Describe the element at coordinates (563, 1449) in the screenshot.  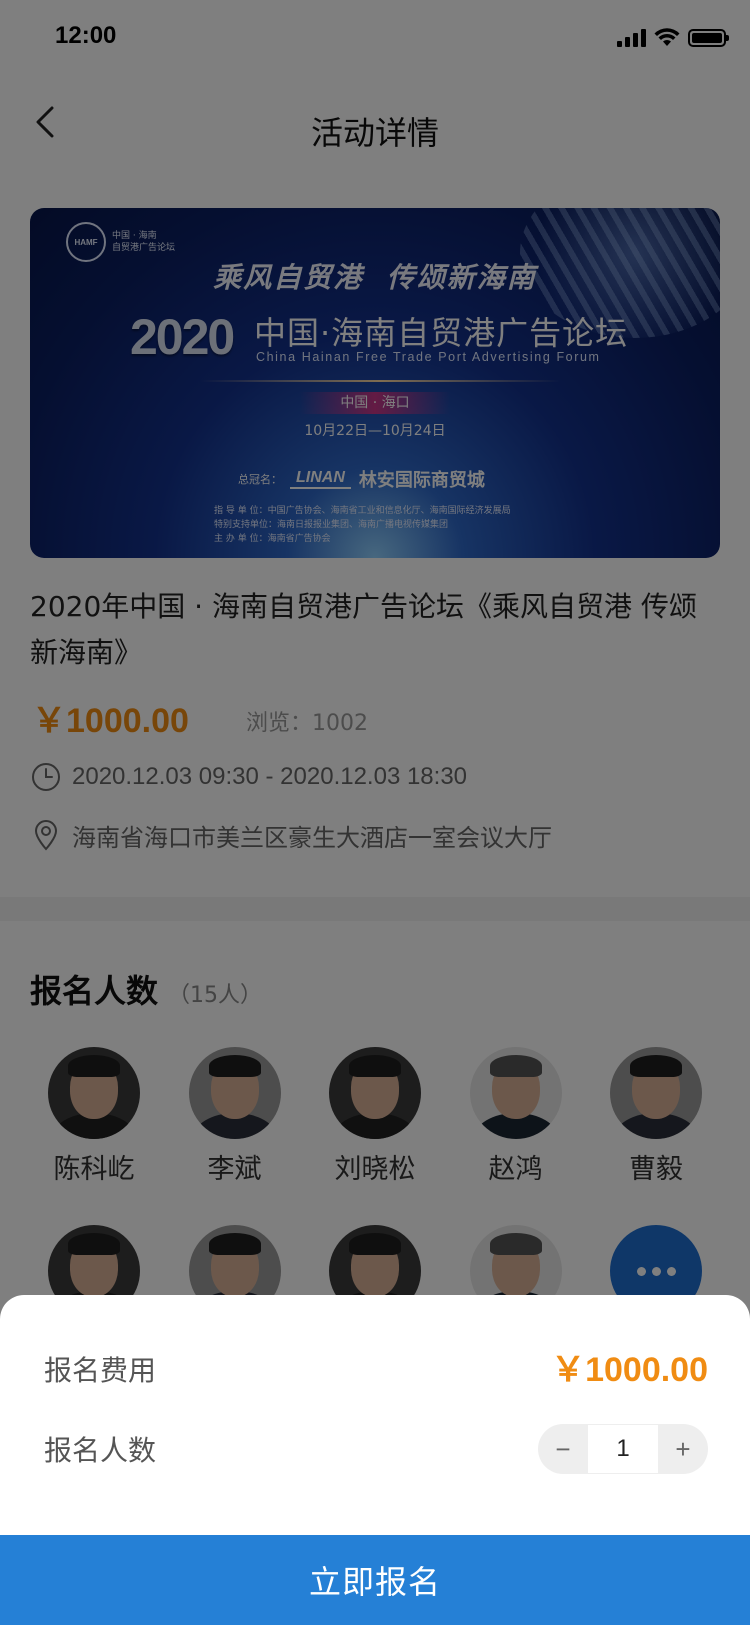
I see `decrement-button: −` at that location.